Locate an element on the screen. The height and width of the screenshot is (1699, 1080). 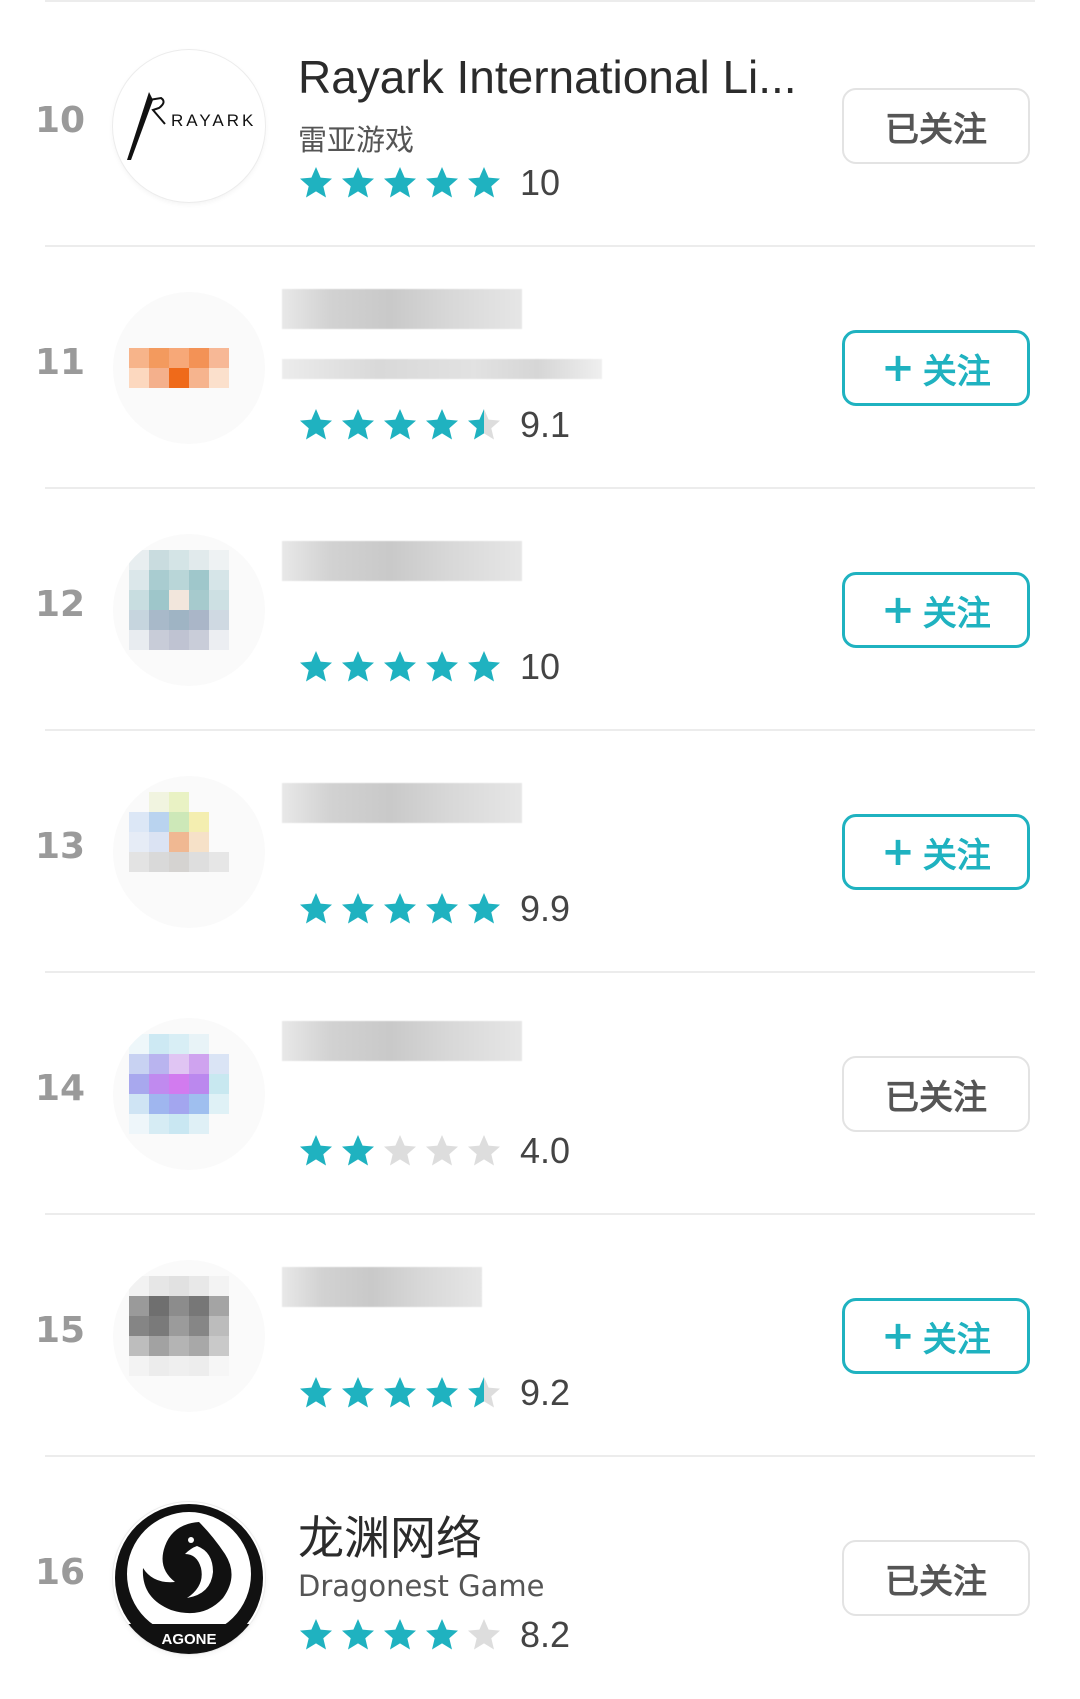
list-item: 16 AGONE 龙渊网络 Dragonest Game 8.2 已关注 is located at coordinates (540, 1578).